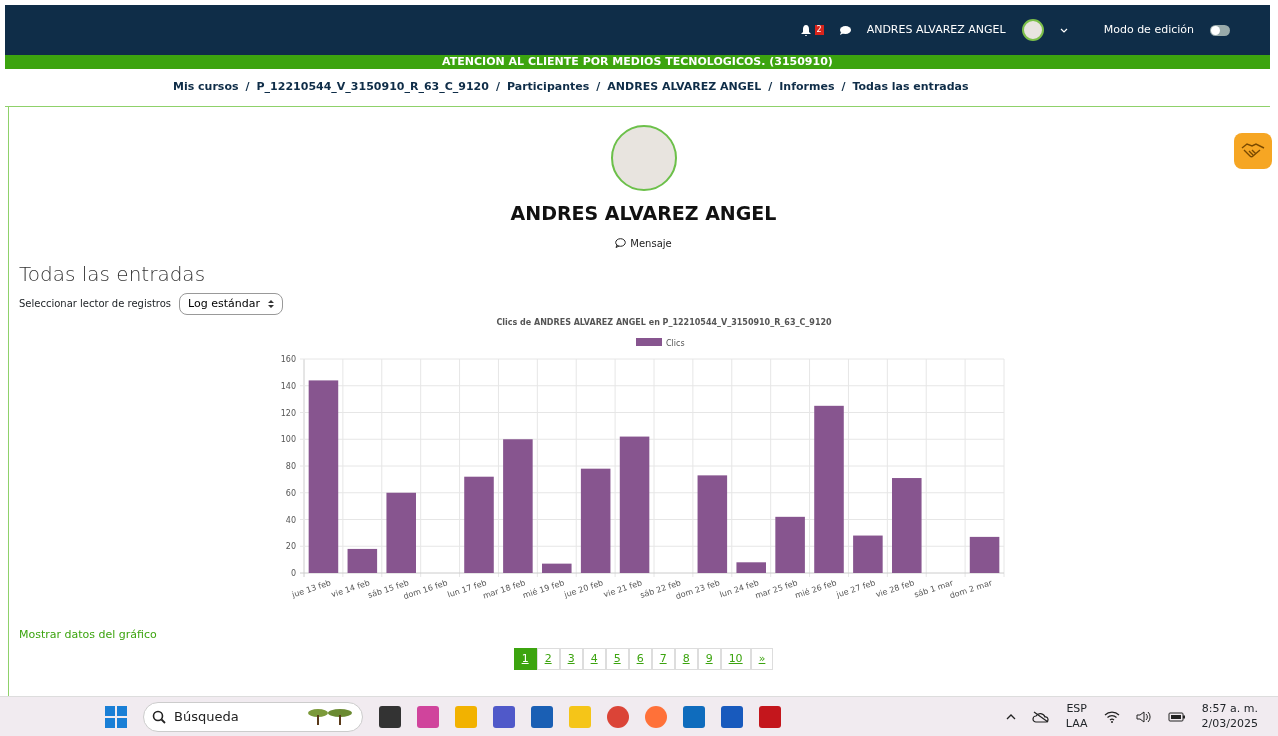  I want to click on message-link: Mensaje, so click(643, 243).